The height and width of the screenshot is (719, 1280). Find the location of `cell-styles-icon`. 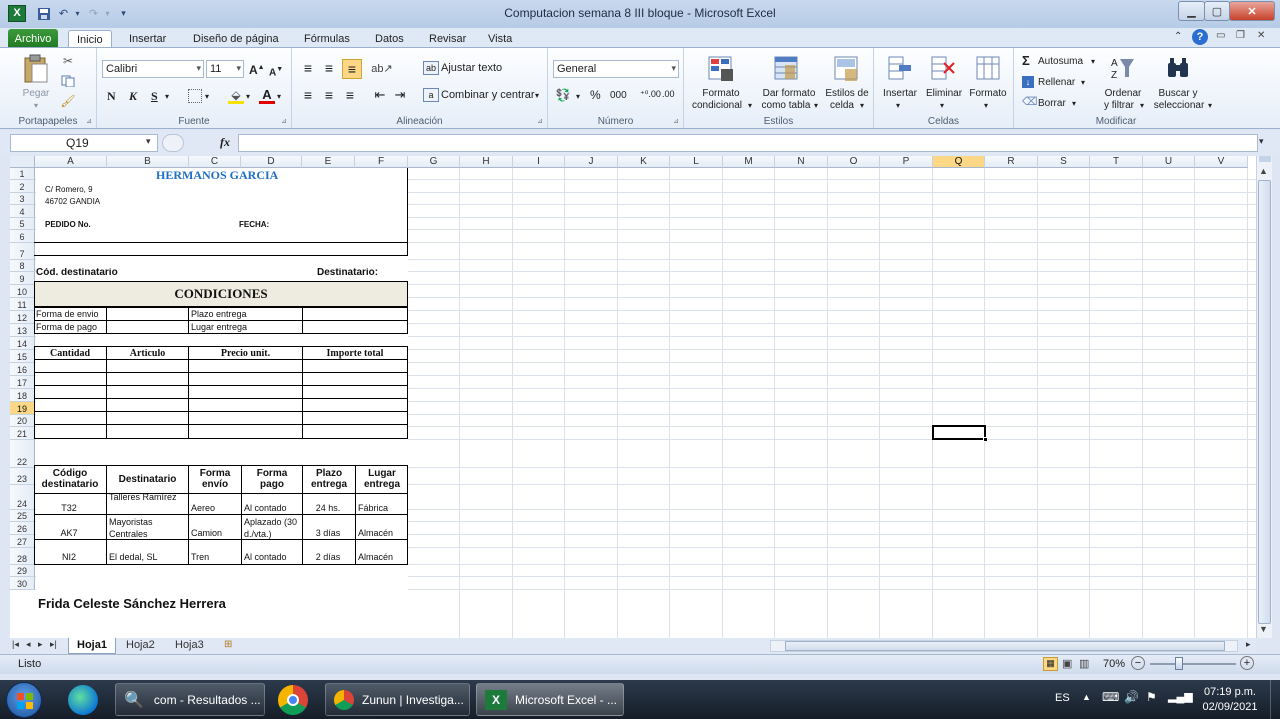

cell-styles-icon is located at coordinates (847, 69).